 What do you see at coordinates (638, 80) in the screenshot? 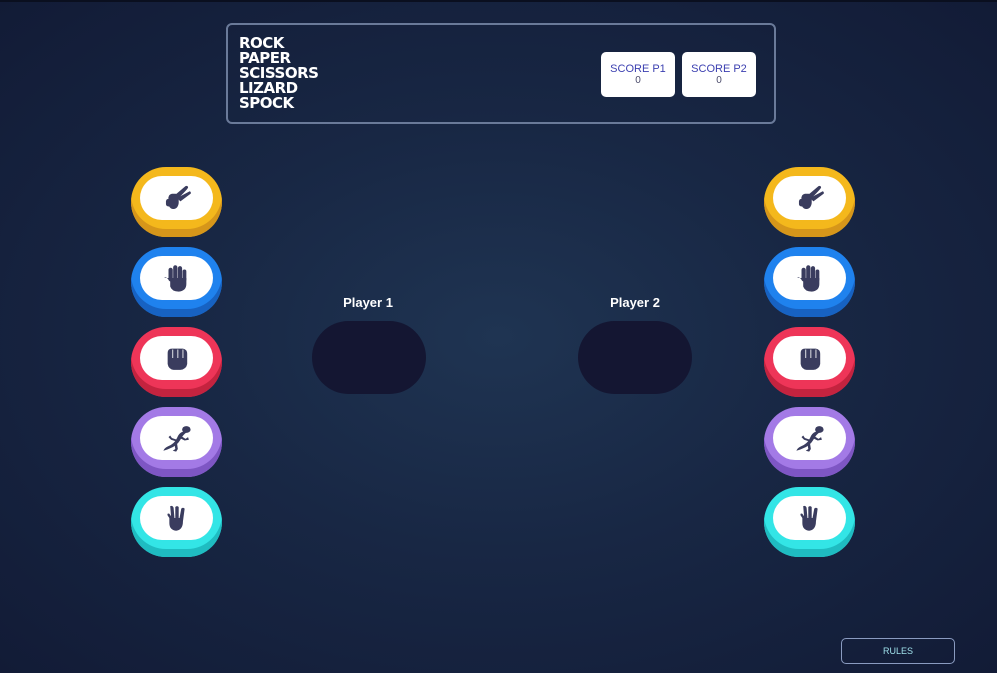
I see `score-p1-value: 0` at bounding box center [638, 80].